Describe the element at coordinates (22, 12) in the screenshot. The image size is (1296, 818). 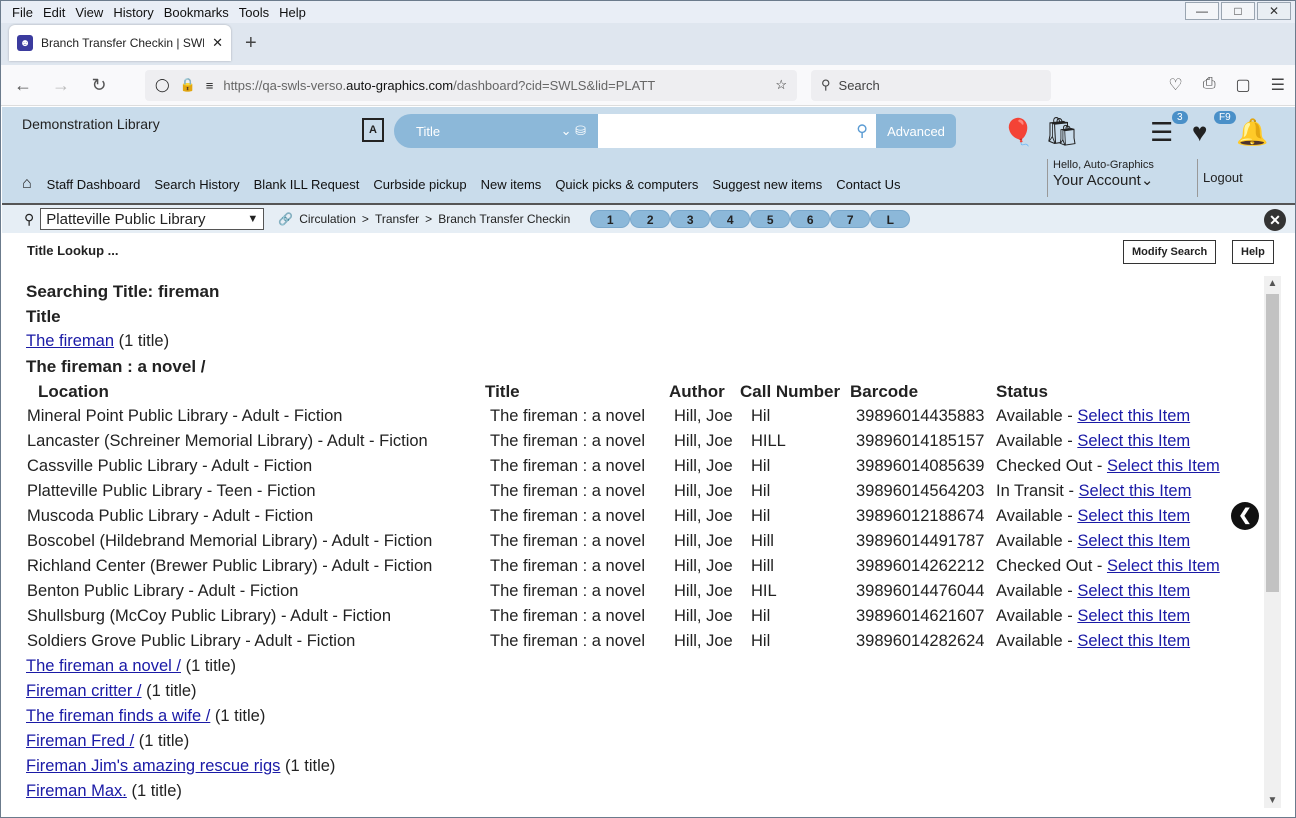
I see `menu-file: File` at that location.